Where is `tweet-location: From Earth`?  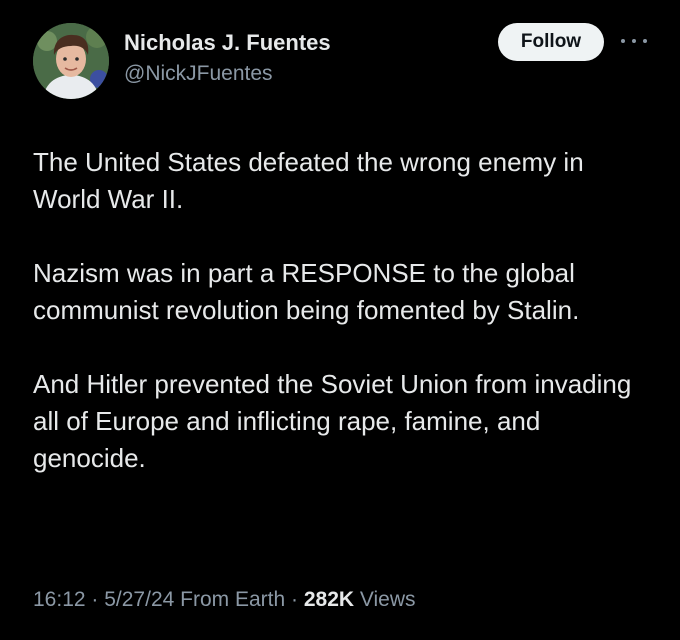 tweet-location: From Earth is located at coordinates (230, 599).